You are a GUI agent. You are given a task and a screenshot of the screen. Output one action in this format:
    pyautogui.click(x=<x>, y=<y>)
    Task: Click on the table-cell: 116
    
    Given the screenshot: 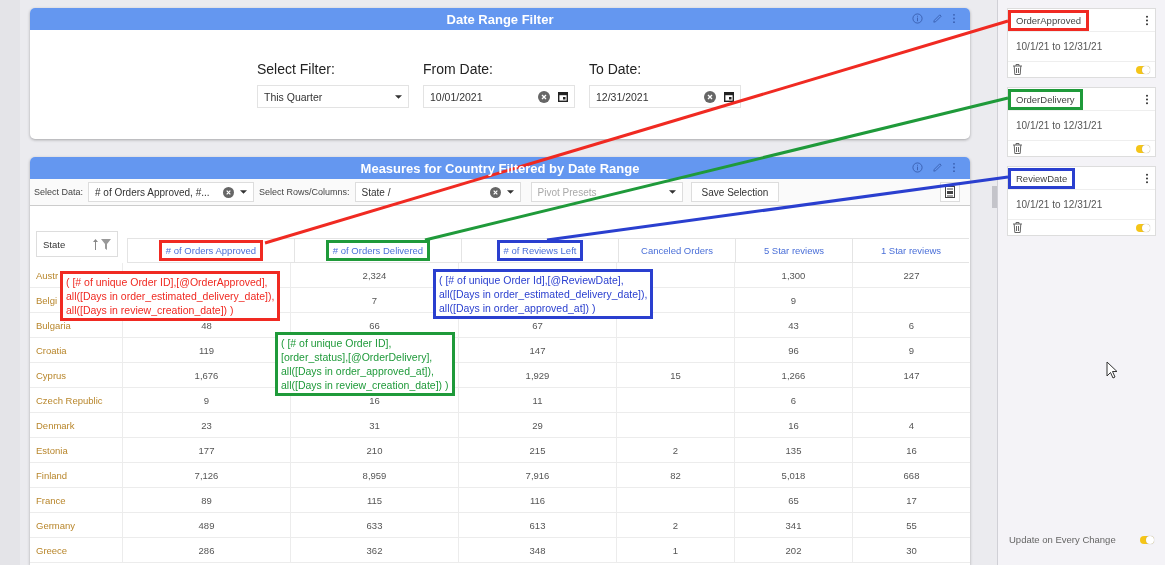 What is the action you would take?
    pyautogui.click(x=537, y=500)
    